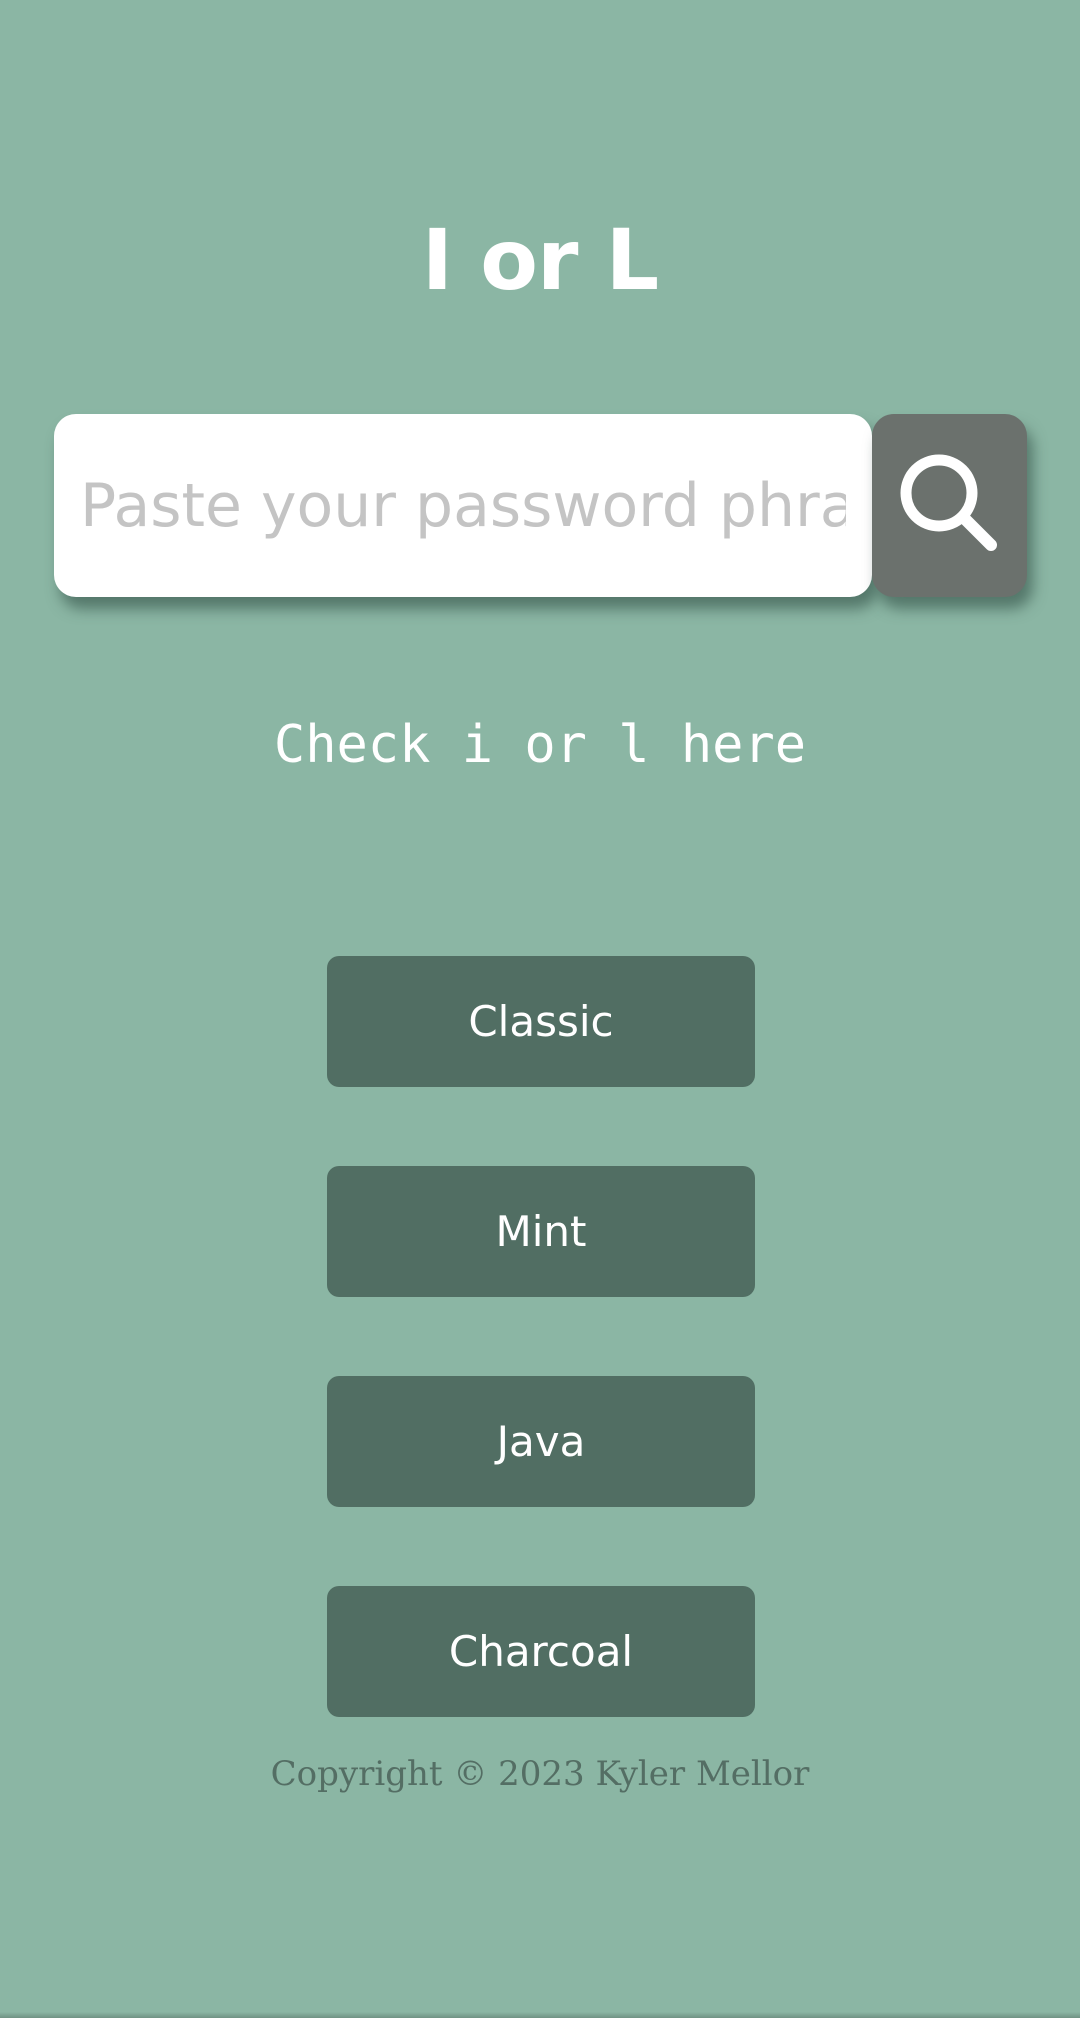 The width and height of the screenshot is (1080, 2018). Describe the element at coordinates (948, 502) in the screenshot. I see `search-icon` at that location.